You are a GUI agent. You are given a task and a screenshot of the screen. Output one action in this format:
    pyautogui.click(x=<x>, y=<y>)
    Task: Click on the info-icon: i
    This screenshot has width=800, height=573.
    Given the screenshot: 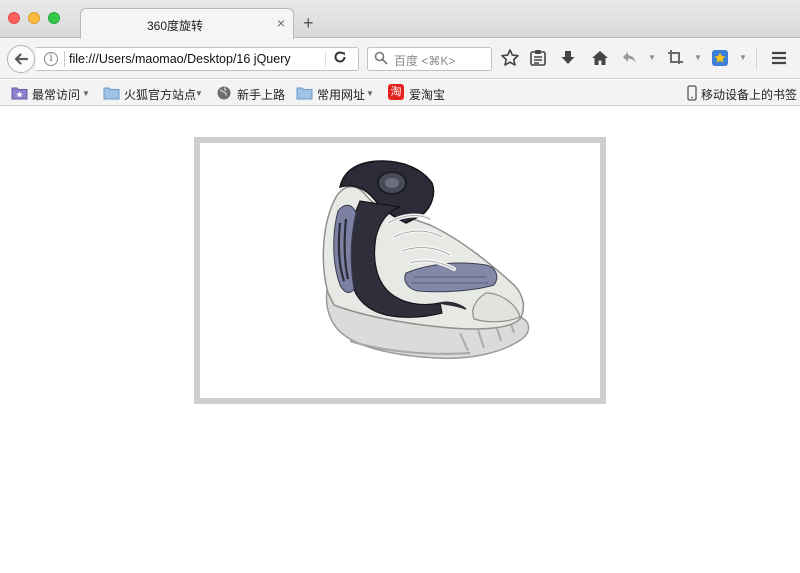 What is the action you would take?
    pyautogui.click(x=51, y=59)
    